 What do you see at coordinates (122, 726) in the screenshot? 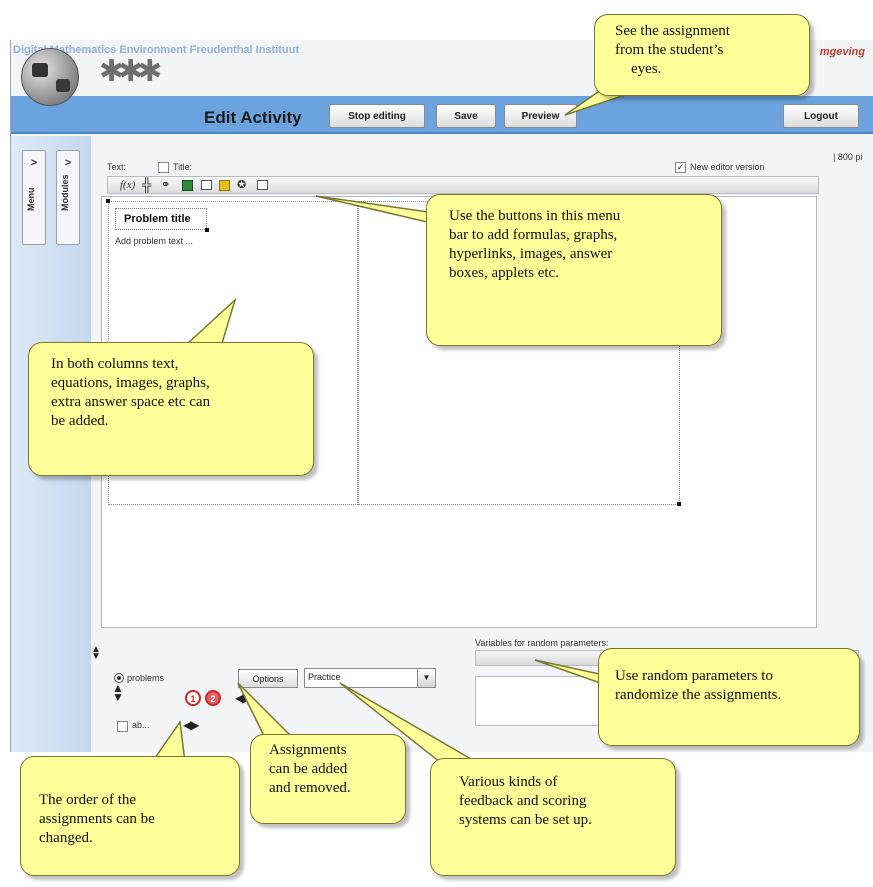
I see `ab-checkbox` at bounding box center [122, 726].